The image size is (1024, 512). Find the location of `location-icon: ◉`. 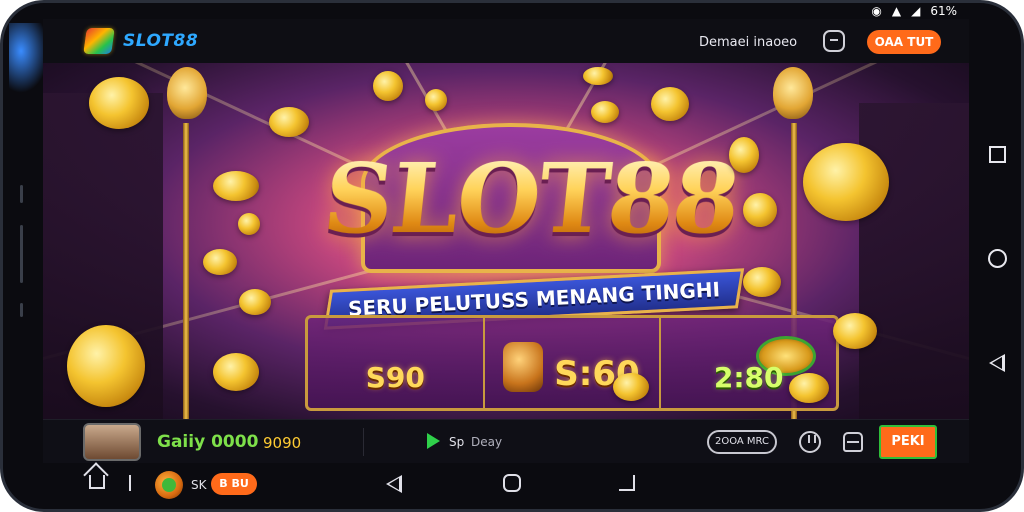

location-icon: ◉ is located at coordinates (876, 11).